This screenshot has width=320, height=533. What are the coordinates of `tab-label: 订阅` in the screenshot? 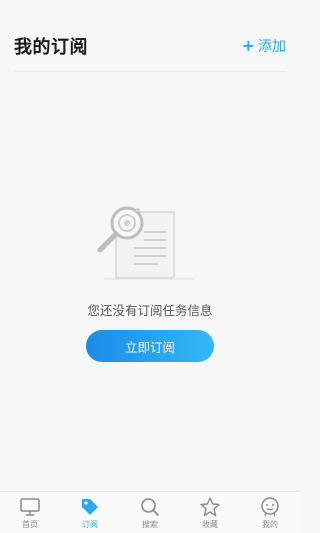 It's located at (90, 524).